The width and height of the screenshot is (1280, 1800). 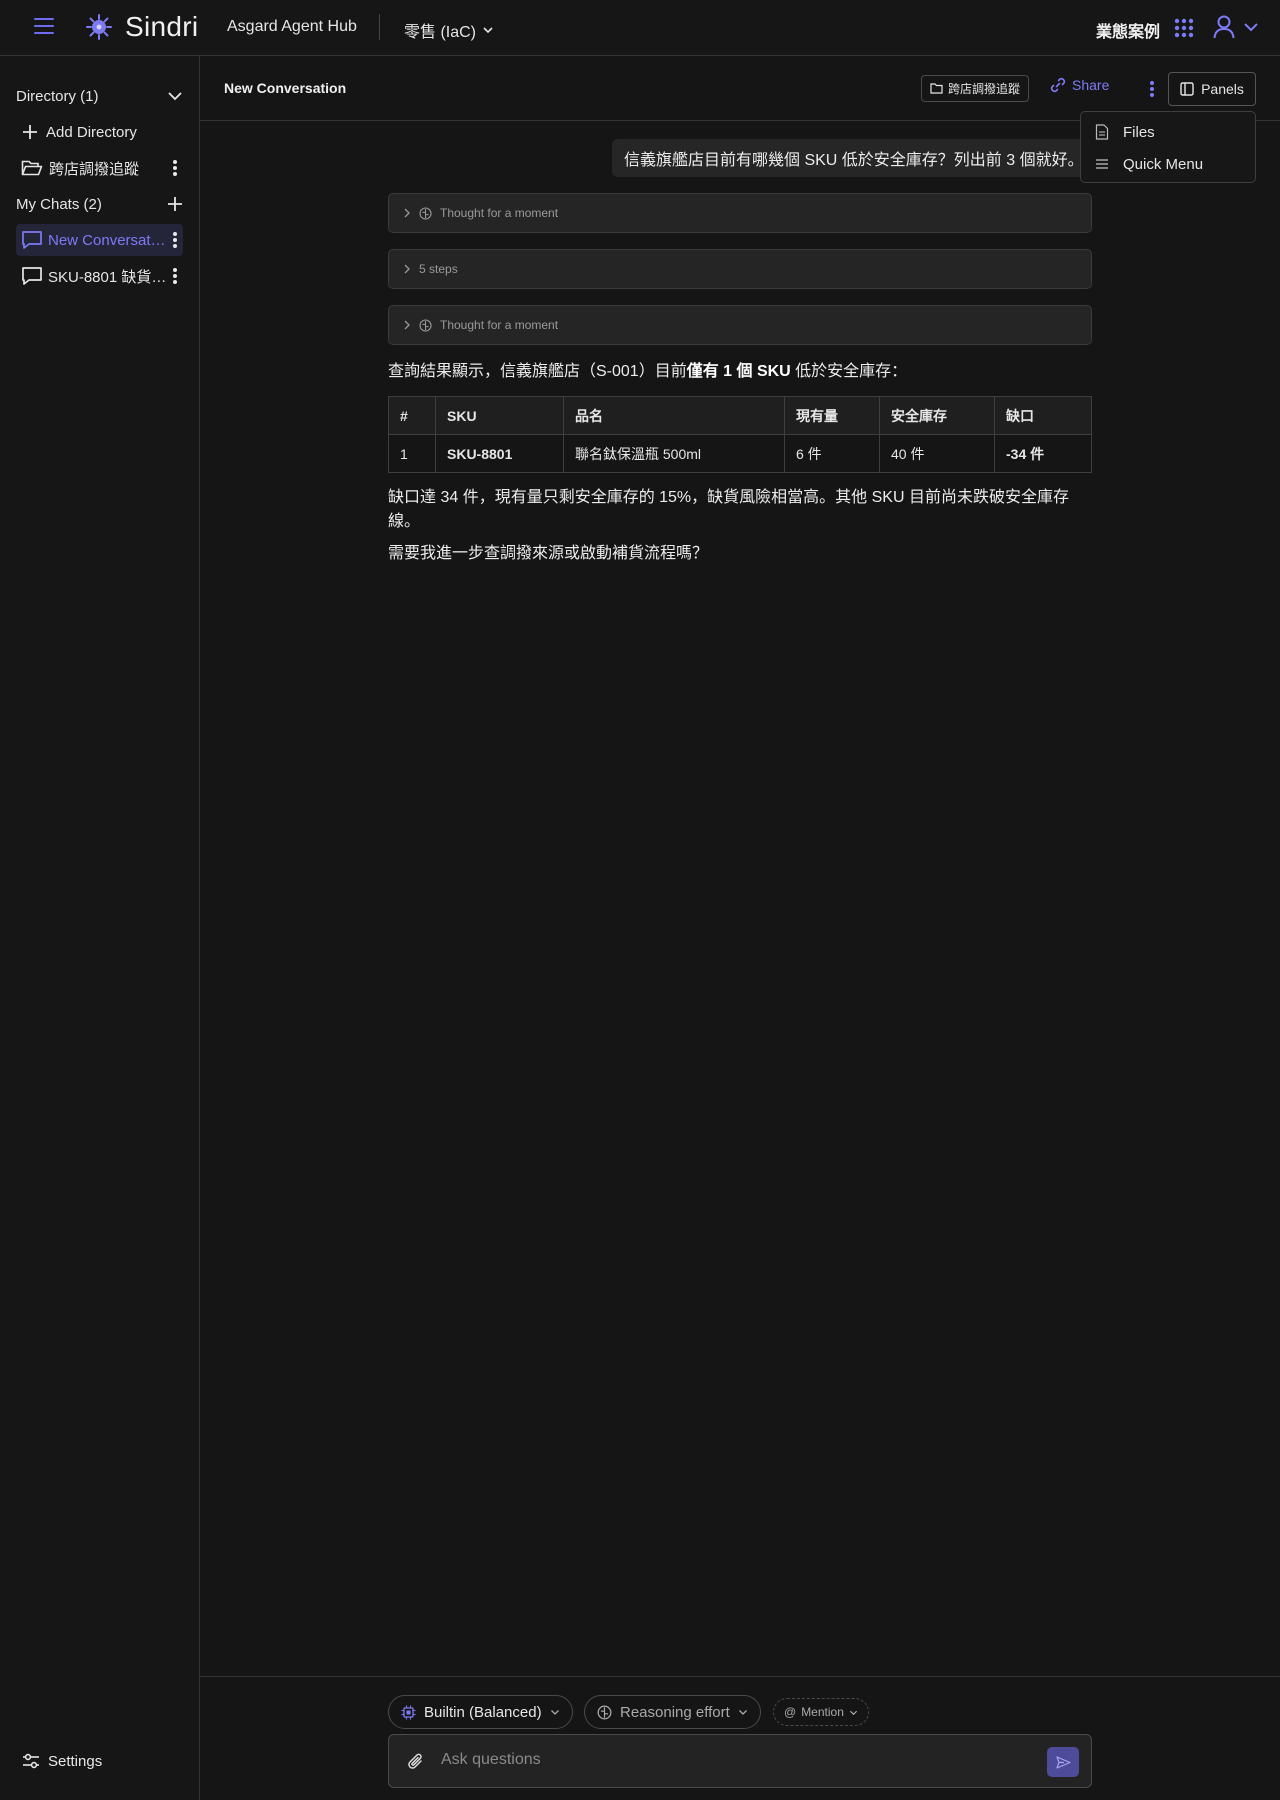 What do you see at coordinates (107, 240) in the screenshot?
I see `chat-item-label: New Conversation` at bounding box center [107, 240].